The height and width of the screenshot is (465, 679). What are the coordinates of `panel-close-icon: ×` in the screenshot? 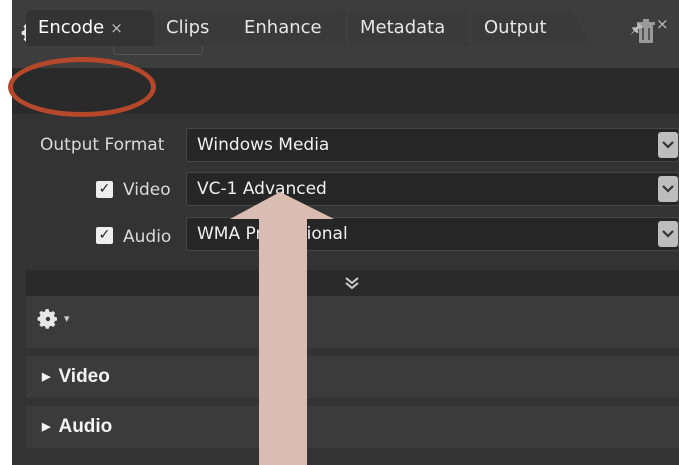 It's located at (662, 24).